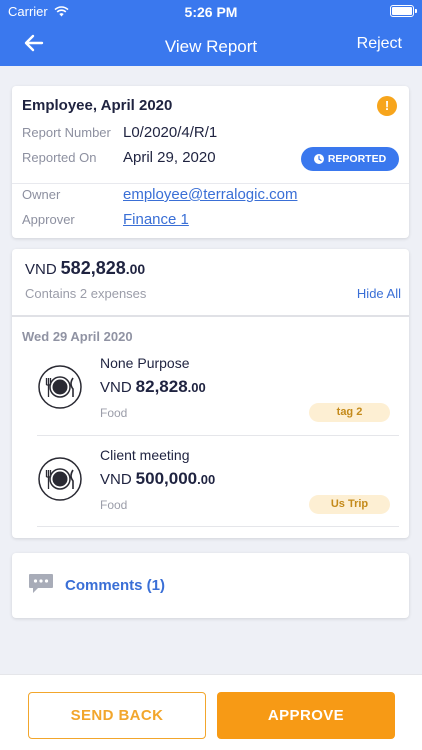 Image resolution: width=422 pixels, height=750 pixels. Describe the element at coordinates (93, 268) in the screenshot. I see `total-amount-integer: 582,828` at that location.